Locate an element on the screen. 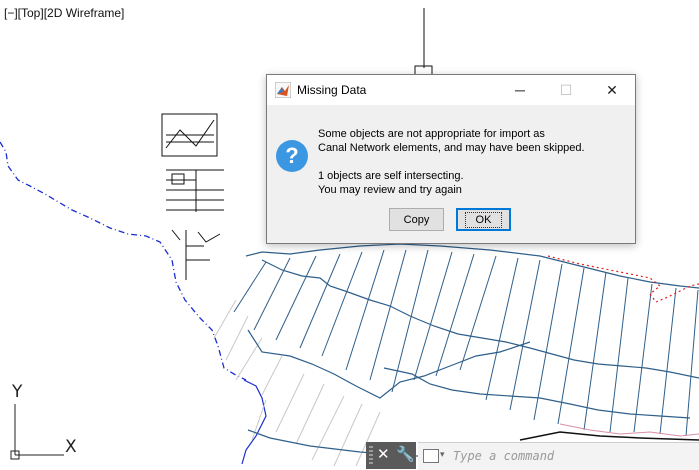 This screenshot has width=699, height=470. drag-handle-icon is located at coordinates (371, 455).